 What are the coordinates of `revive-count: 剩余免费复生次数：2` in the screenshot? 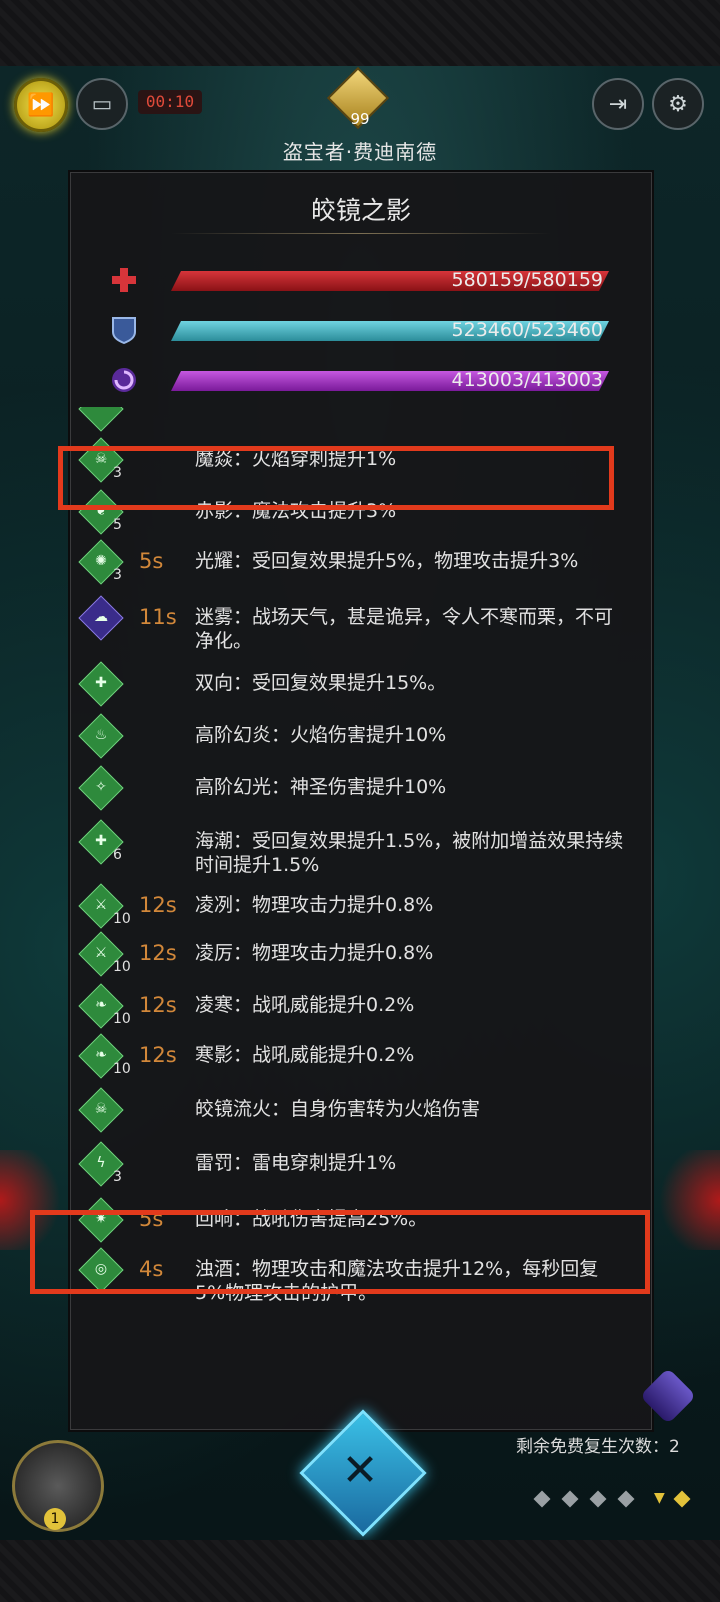 It's located at (598, 1447).